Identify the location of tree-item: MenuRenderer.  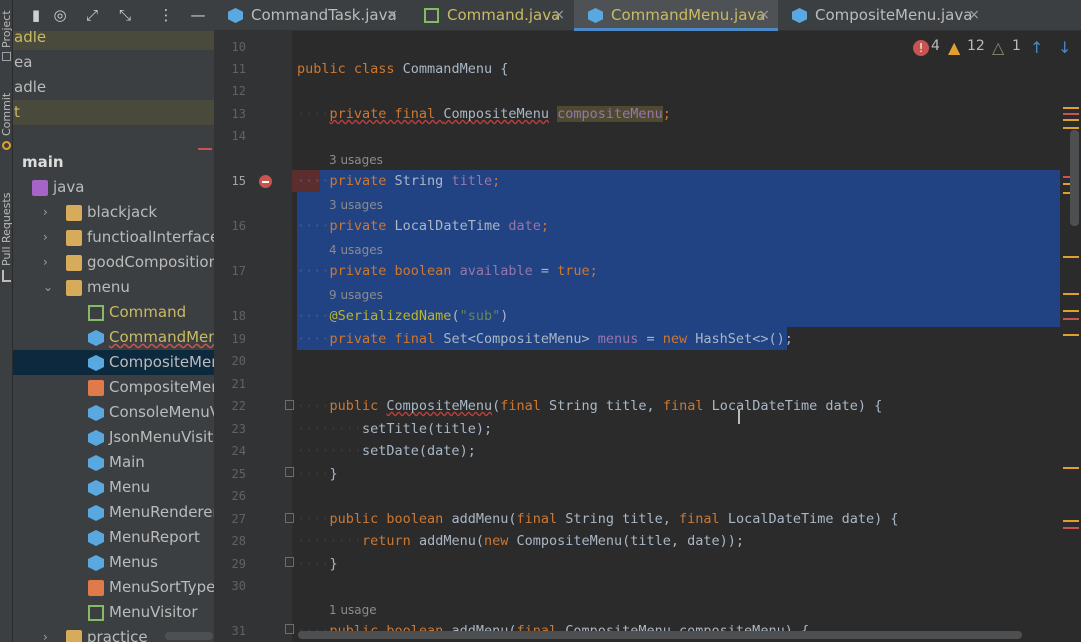
(113, 512).